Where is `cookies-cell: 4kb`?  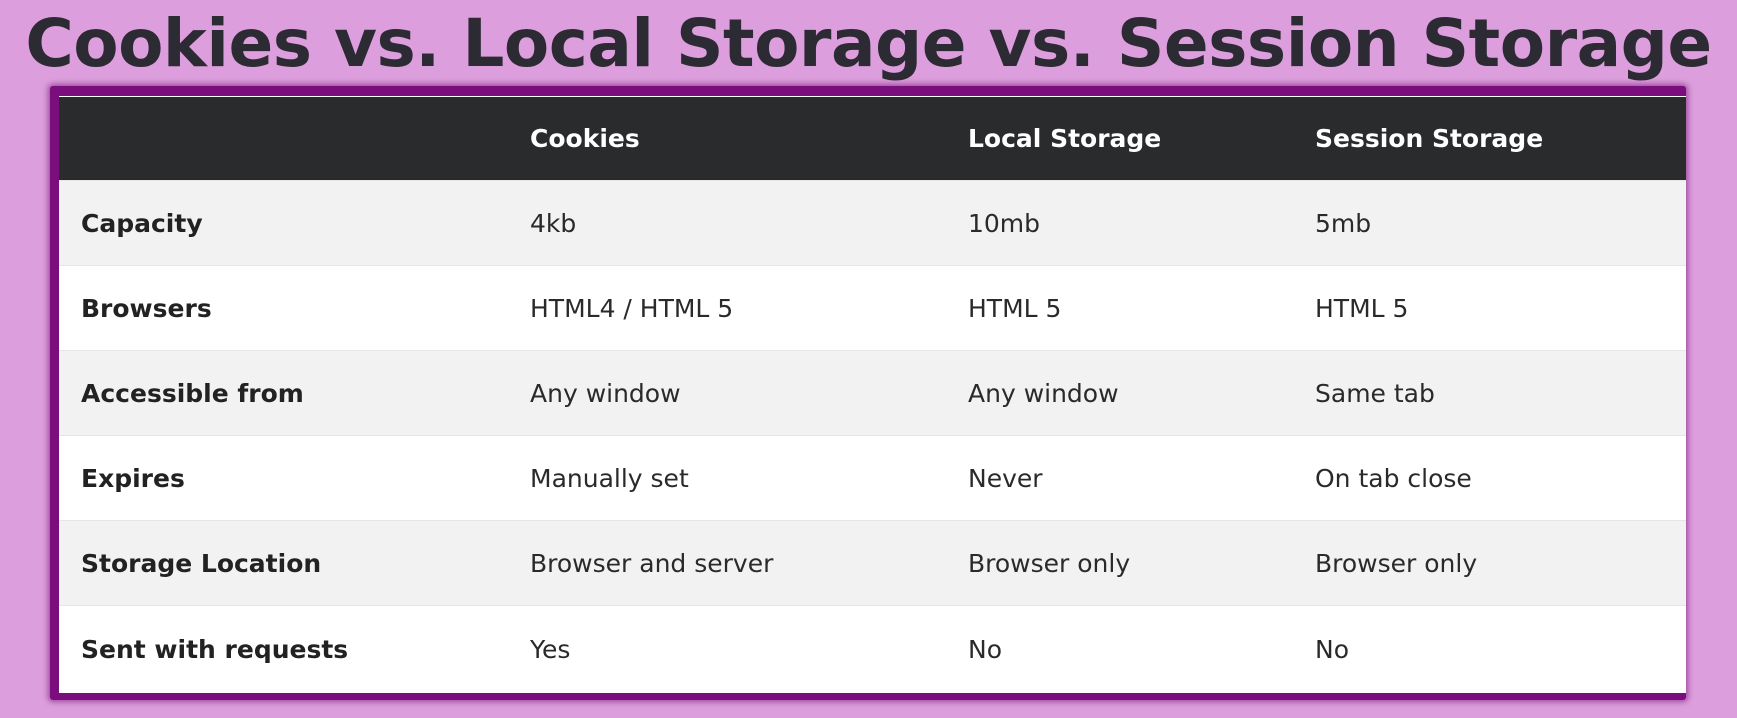 cookies-cell: 4kb is located at coordinates (553, 223).